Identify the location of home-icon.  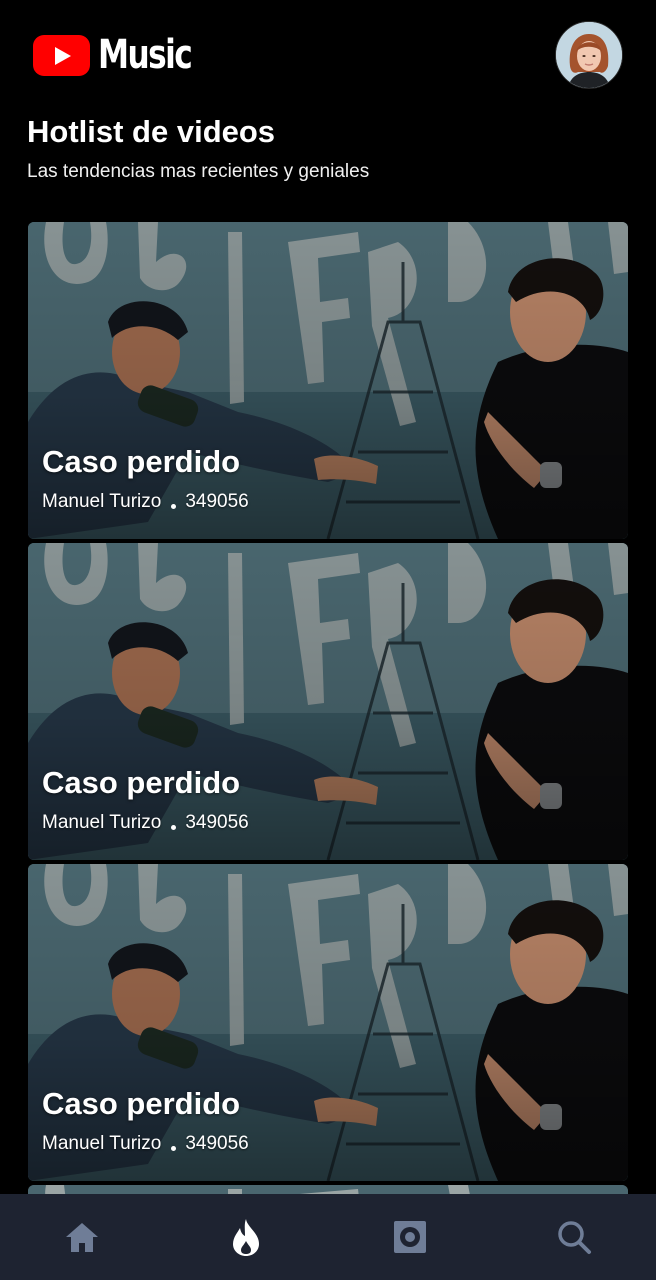
(82, 1237).